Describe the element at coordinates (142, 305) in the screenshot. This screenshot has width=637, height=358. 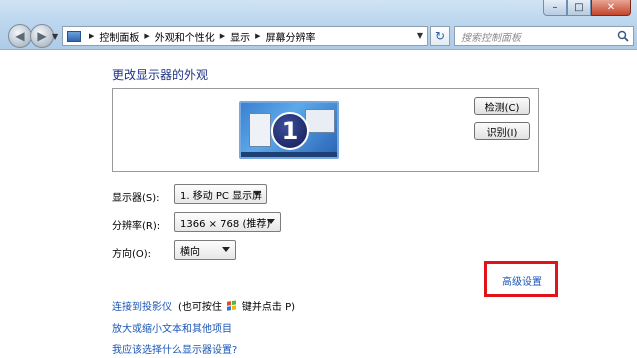
I see `connect-projector-link: 连接到投影仪` at that location.